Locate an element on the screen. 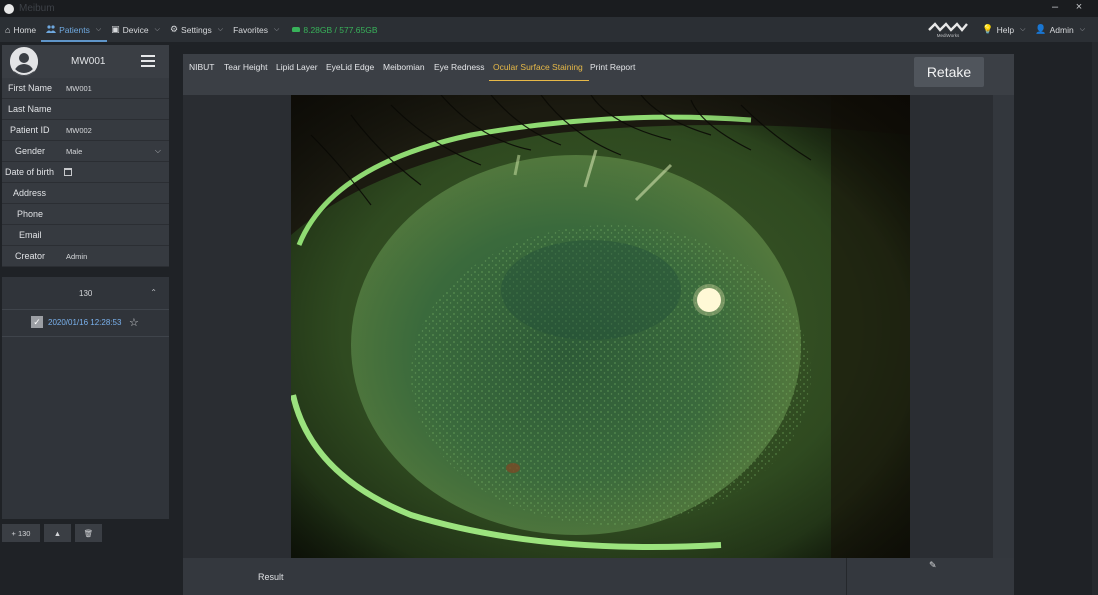  device-icon: ▣ is located at coordinates (115, 29).